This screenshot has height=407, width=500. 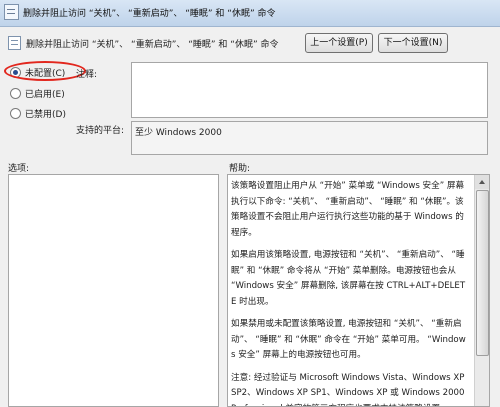 I want to click on comment-label: 注释:, so click(x=87, y=75).